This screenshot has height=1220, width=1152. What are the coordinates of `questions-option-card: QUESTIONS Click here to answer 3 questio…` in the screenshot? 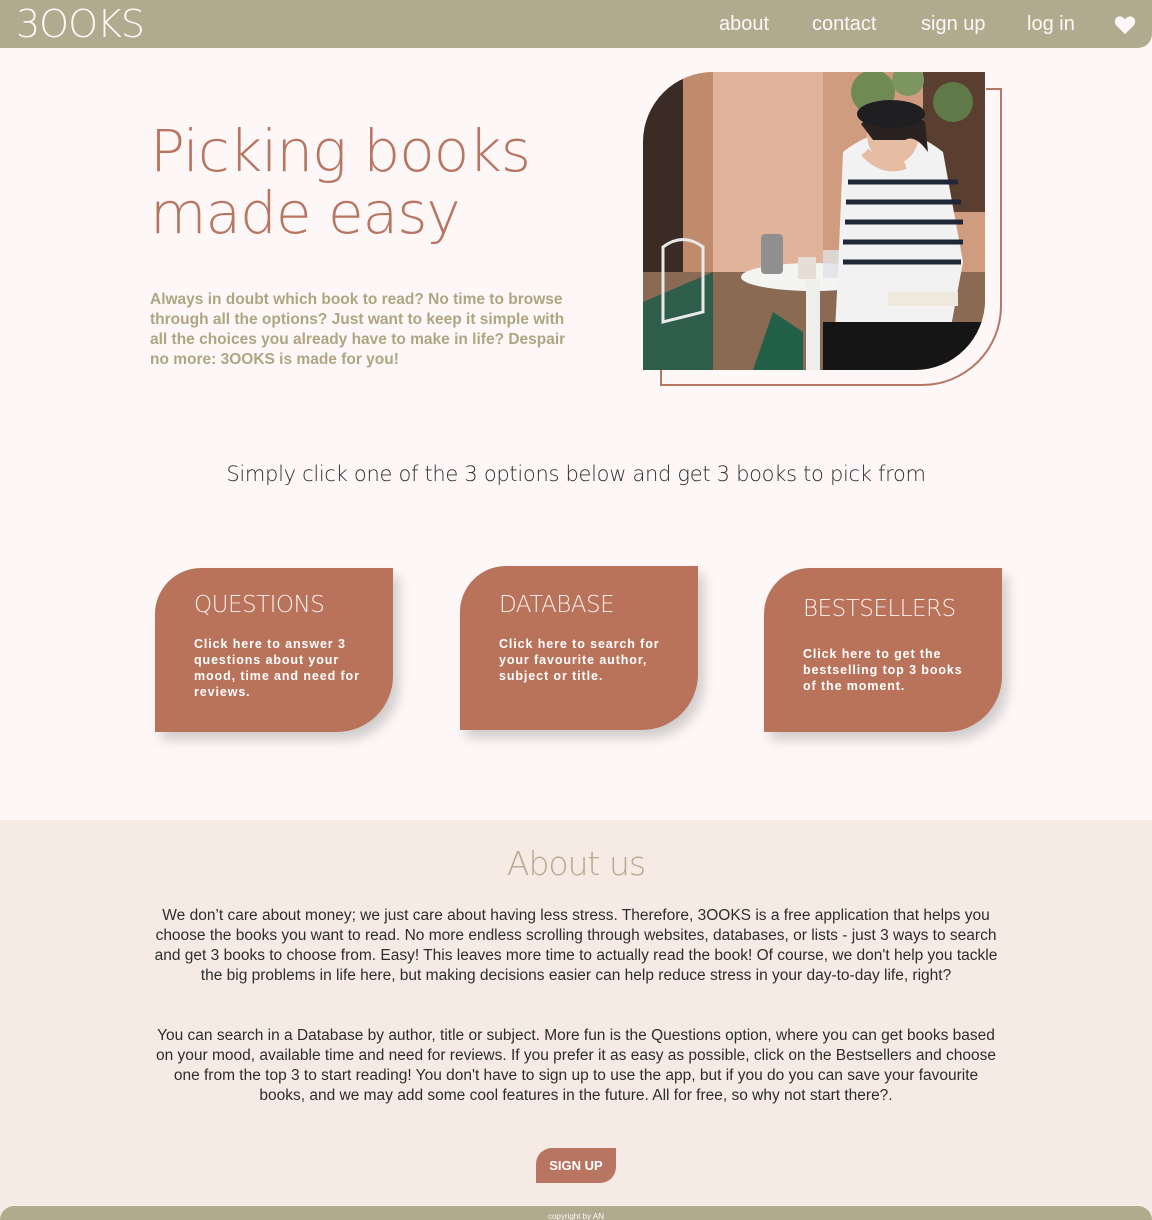 It's located at (274, 650).